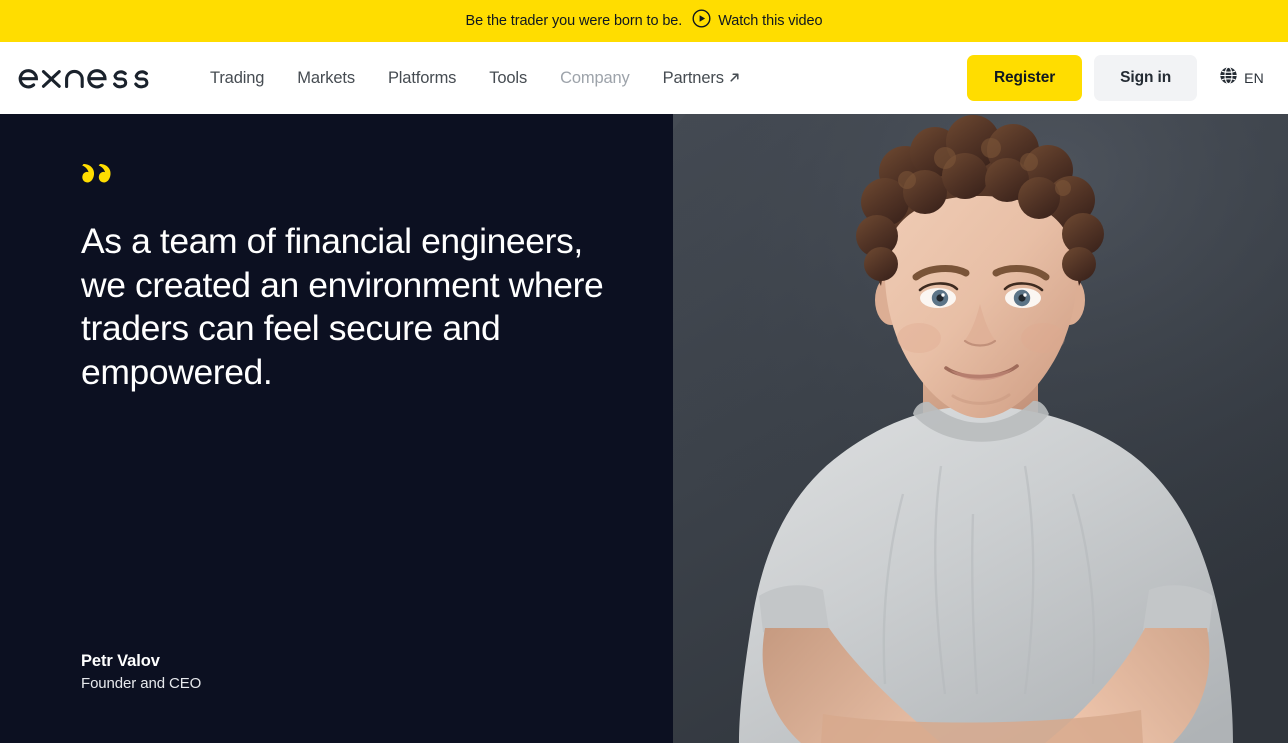 The width and height of the screenshot is (1288, 743). I want to click on exness-logo, so click(93, 78).